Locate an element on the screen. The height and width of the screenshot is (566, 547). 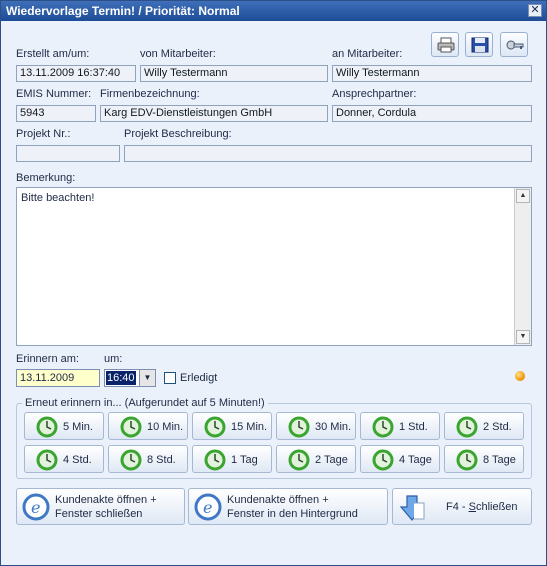
scroll-up-arrow-icon: ▲ is located at coordinates (523, 196).